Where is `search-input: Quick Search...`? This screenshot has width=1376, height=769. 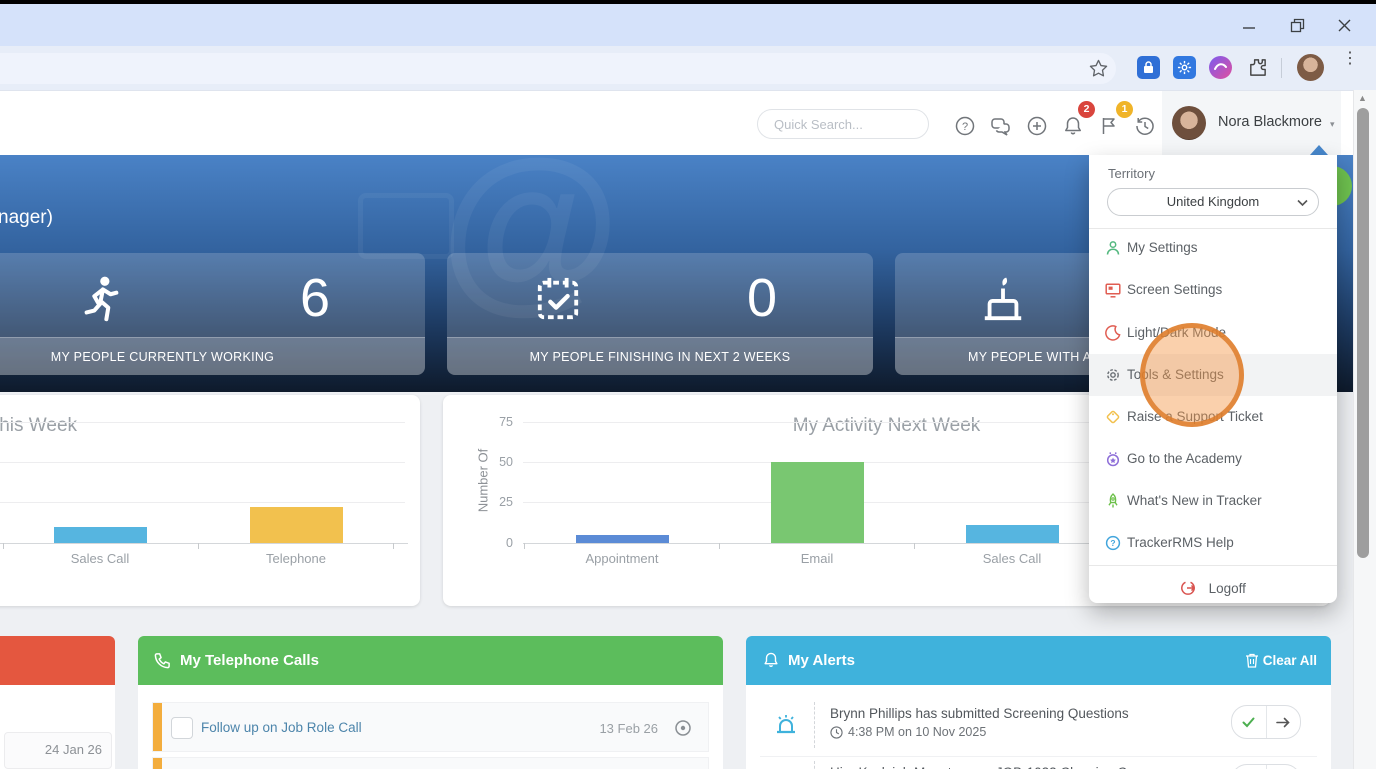
search-input: Quick Search... is located at coordinates (843, 124).